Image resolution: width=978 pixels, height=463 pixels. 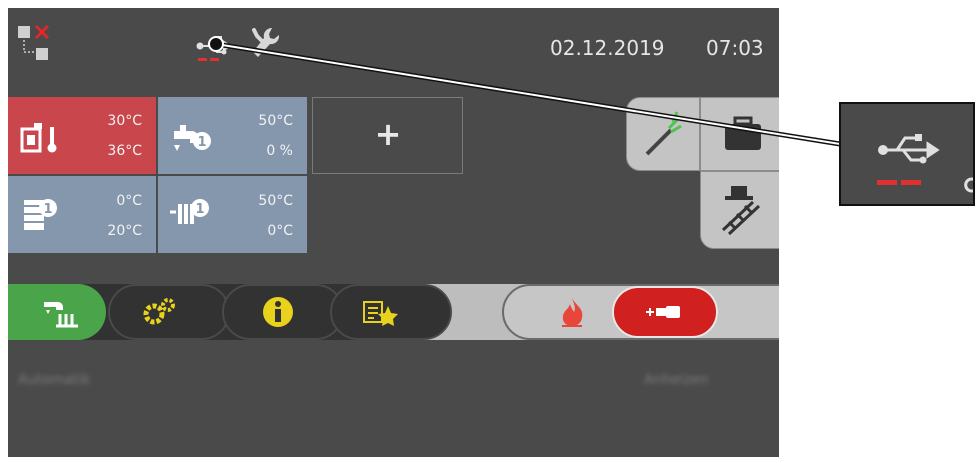 What do you see at coordinates (676, 380) in the screenshot?
I see `status-caption: Anheizen` at bounding box center [676, 380].